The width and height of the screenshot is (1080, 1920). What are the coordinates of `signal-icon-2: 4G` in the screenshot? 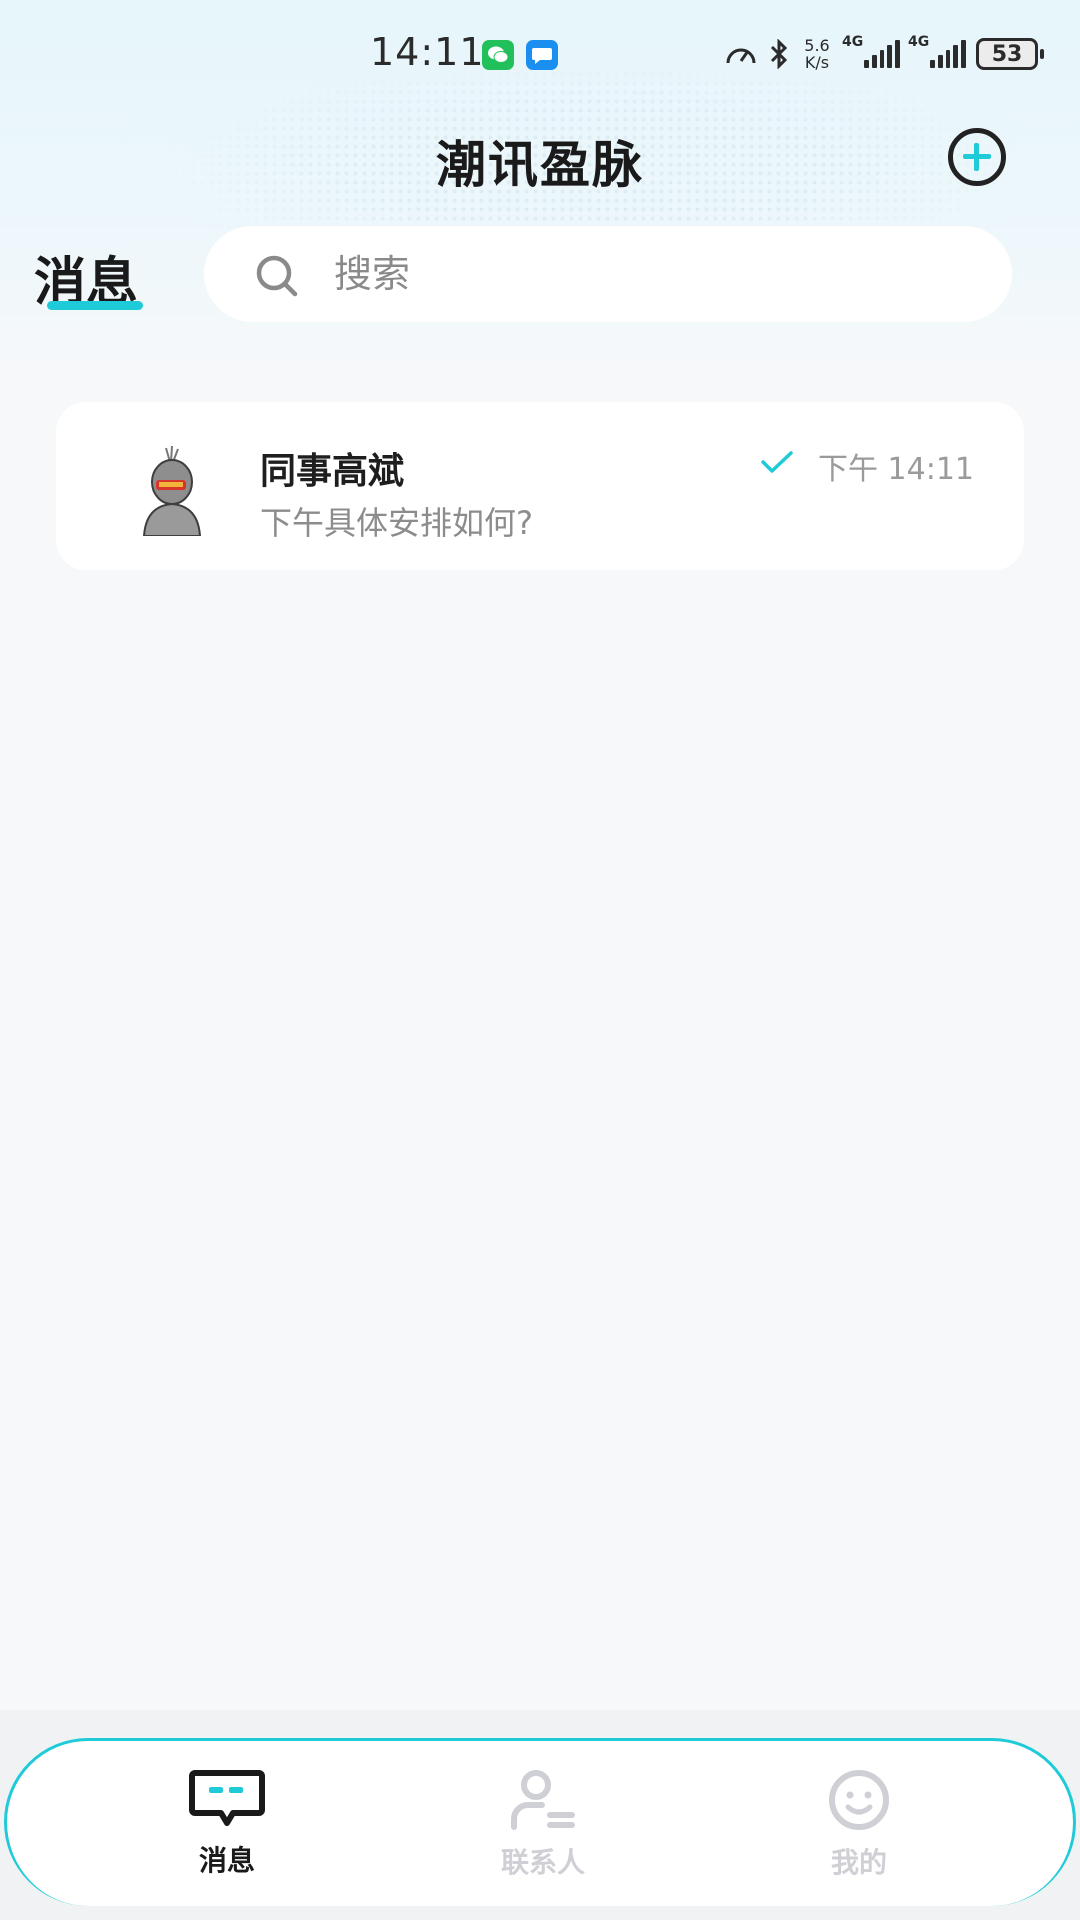 It's located at (937, 51).